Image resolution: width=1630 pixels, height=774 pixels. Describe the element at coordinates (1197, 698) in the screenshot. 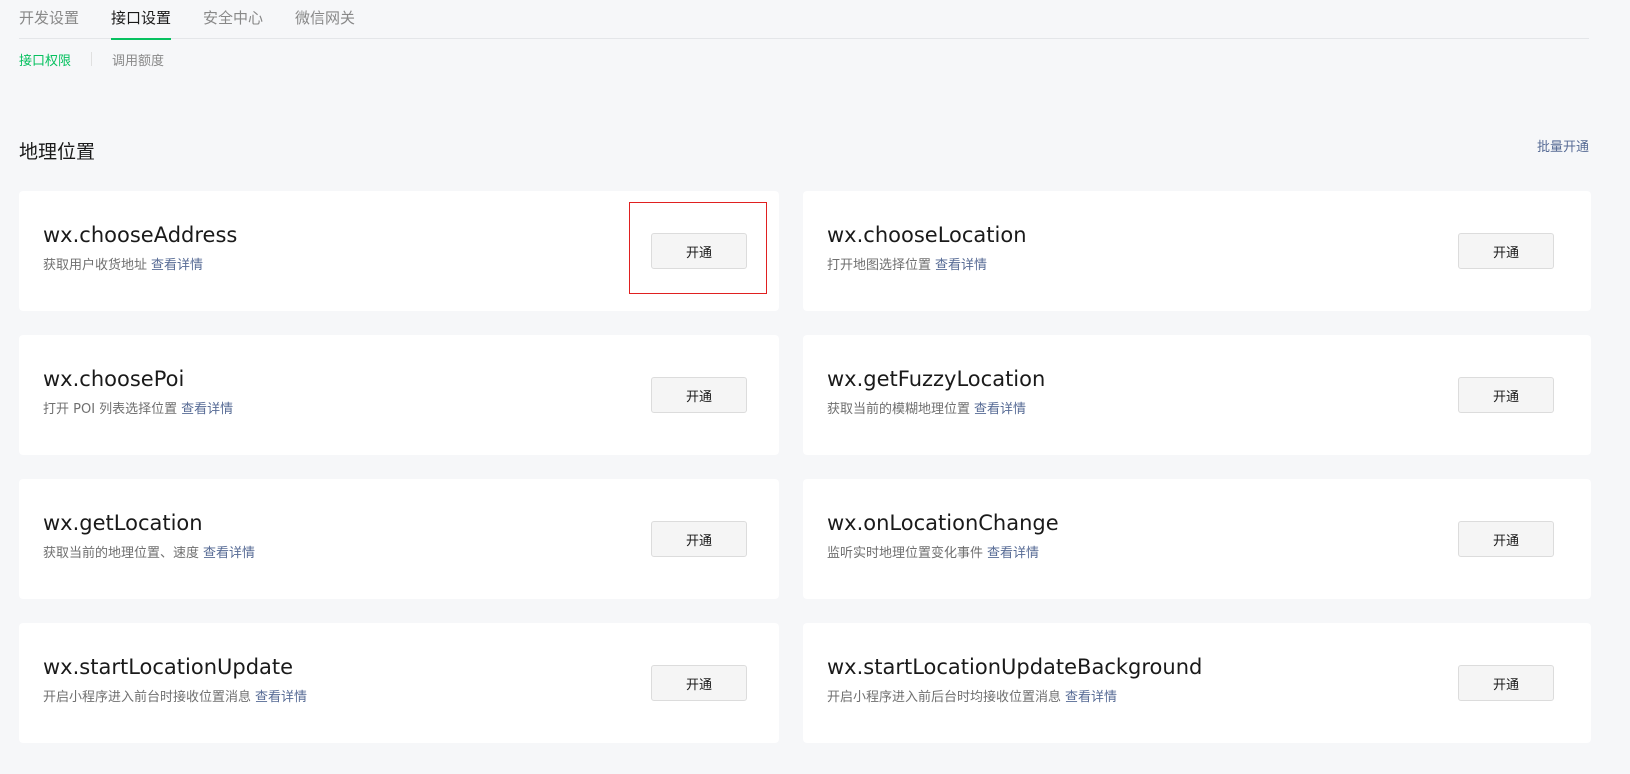

I see `api-description: 开启小程序进入前后台时均接收位置消息 查看详情` at that location.